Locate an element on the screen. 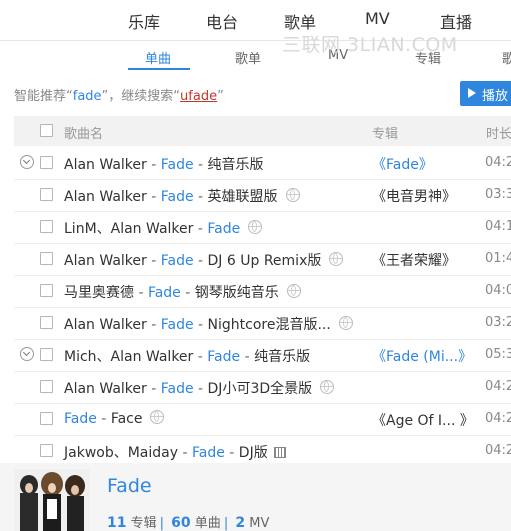 Image resolution: width=511 pixels, height=531 pixels. song-title: Alan Walker - Fade - 纯音乐版 is located at coordinates (164, 164).